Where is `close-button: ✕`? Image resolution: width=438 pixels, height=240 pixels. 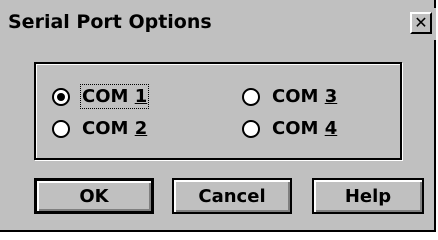
close-button: ✕ is located at coordinates (421, 23).